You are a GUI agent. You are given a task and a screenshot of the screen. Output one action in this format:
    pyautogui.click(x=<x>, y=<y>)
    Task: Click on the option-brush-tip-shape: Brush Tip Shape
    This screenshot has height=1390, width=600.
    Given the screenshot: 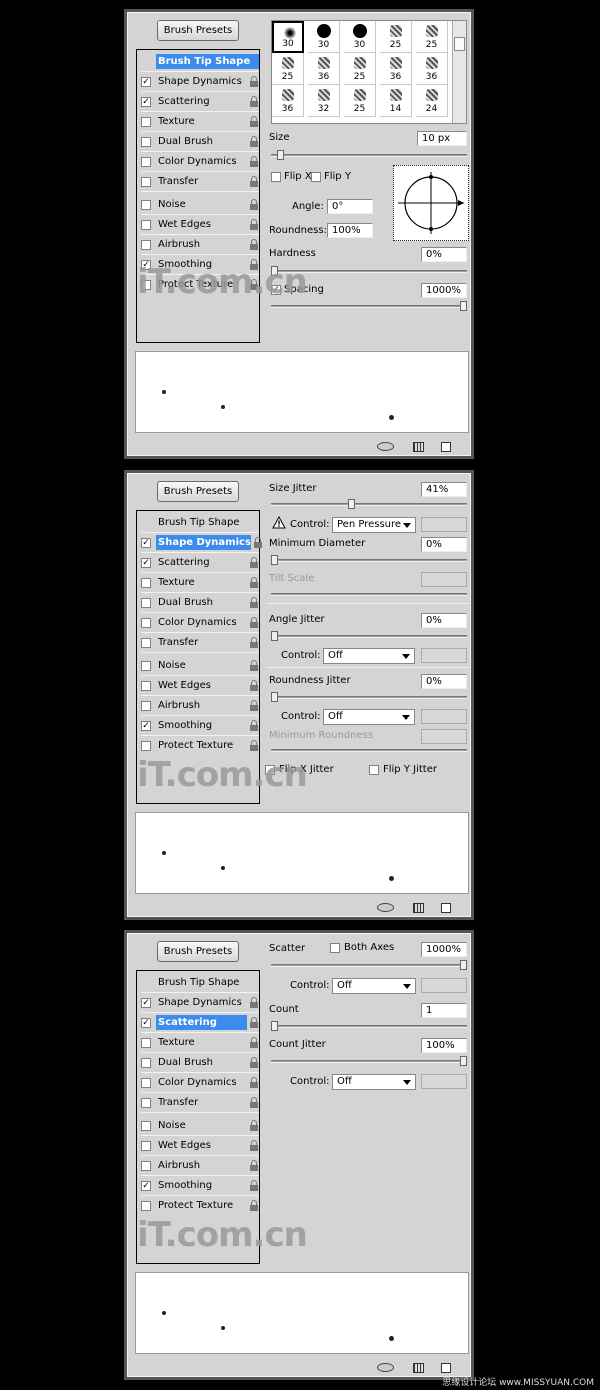 What is the action you would take?
    pyautogui.click(x=200, y=982)
    